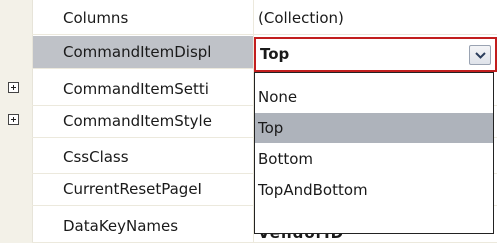 This screenshot has width=497, height=249. Describe the element at coordinates (136, 89) in the screenshot. I see `property-name: CommandItemSetti` at that location.